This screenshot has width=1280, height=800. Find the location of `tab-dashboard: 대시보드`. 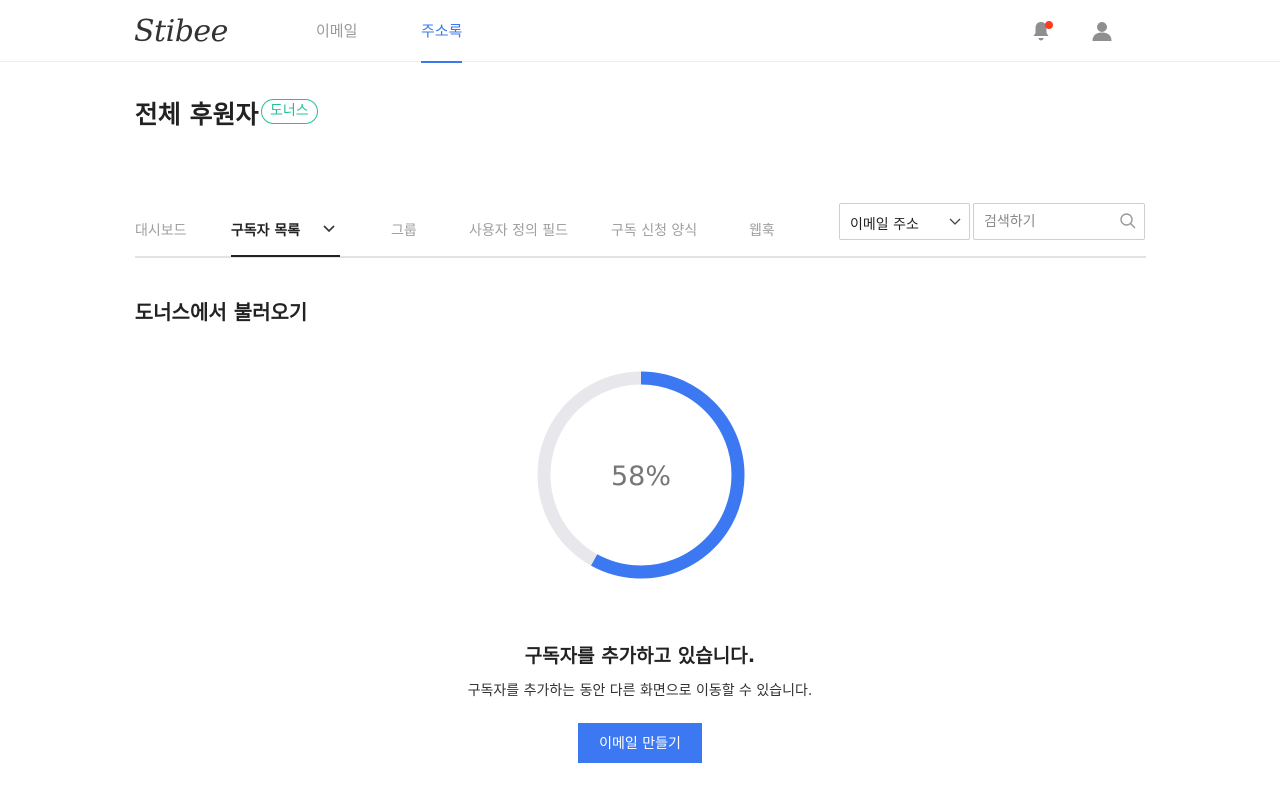

tab-dashboard: 대시보드 is located at coordinates (161, 230).